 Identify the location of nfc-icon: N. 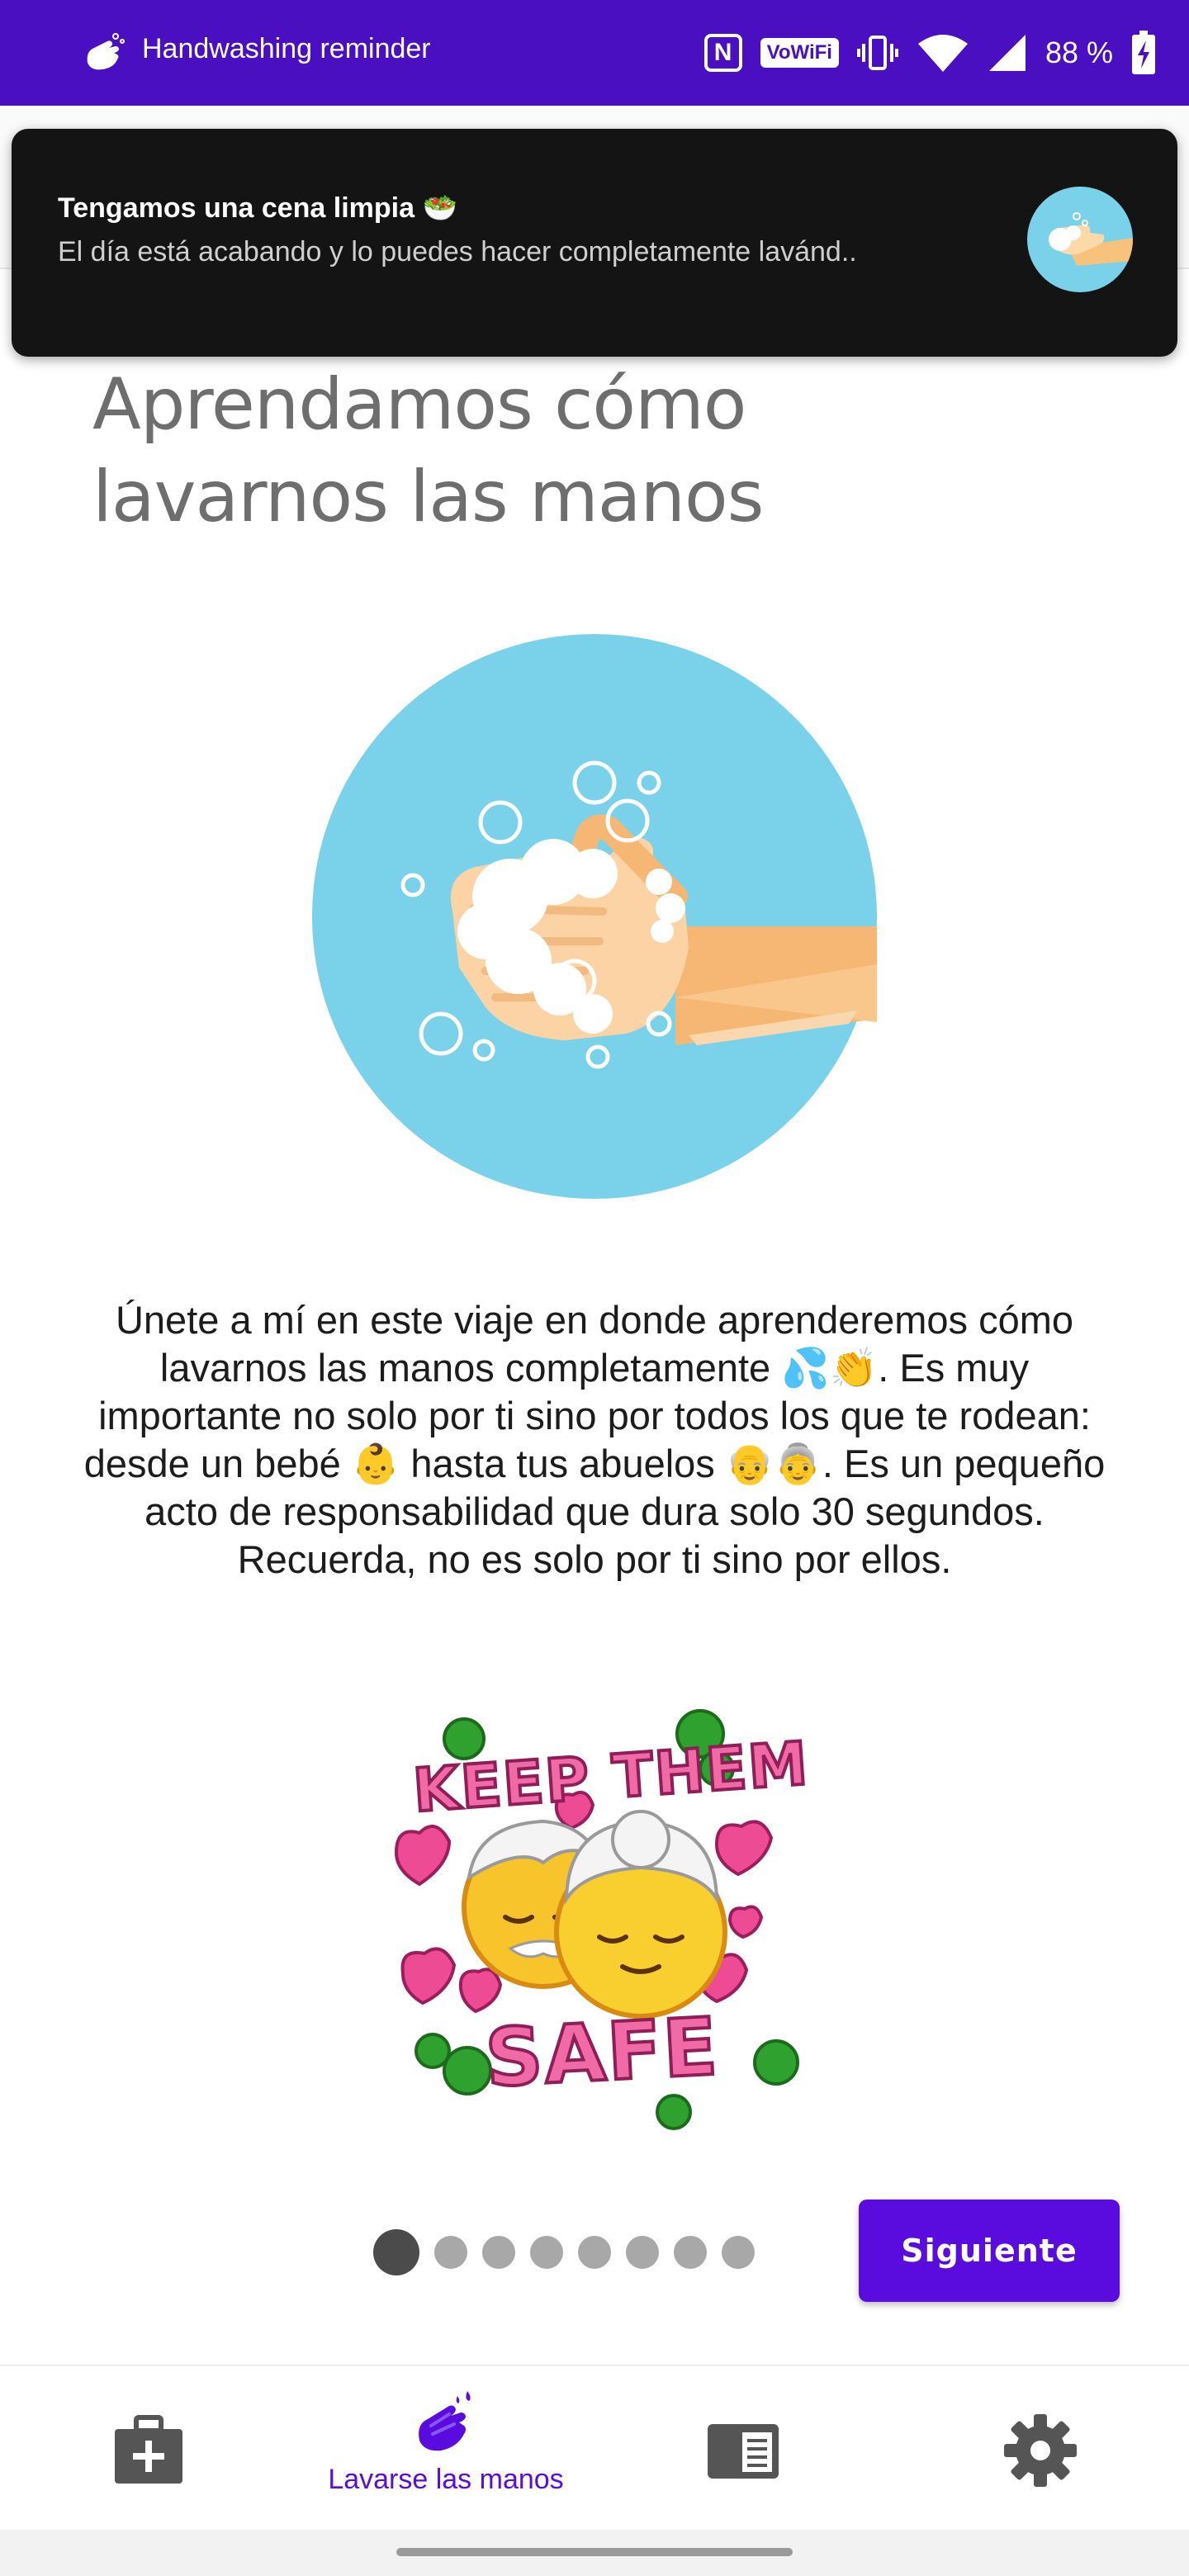
(722, 53).